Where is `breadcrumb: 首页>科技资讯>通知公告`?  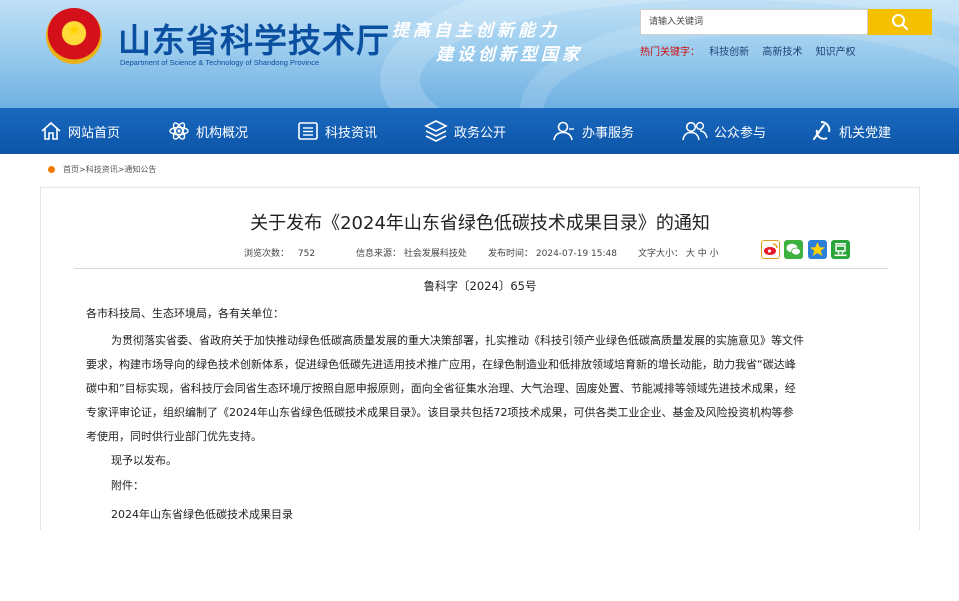 breadcrumb: 首页>科技资讯>通知公告 is located at coordinates (102, 169).